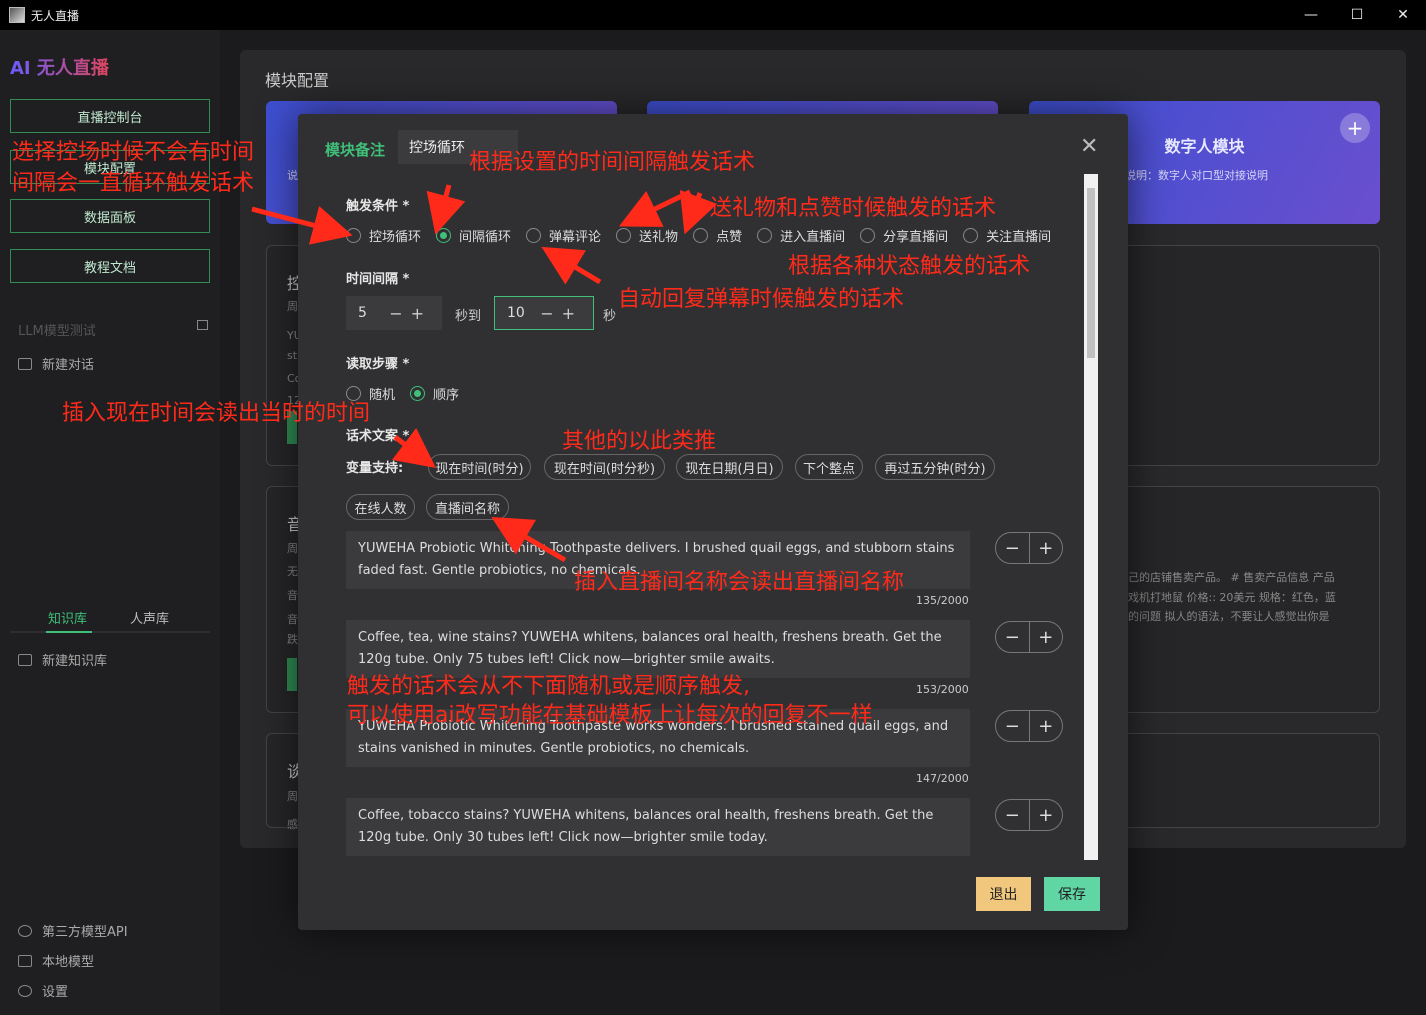 The image size is (1426, 1015). What do you see at coordinates (216, 413) in the screenshot?
I see `annotation-6: 插入现在时间会读出当时的时间` at bounding box center [216, 413].